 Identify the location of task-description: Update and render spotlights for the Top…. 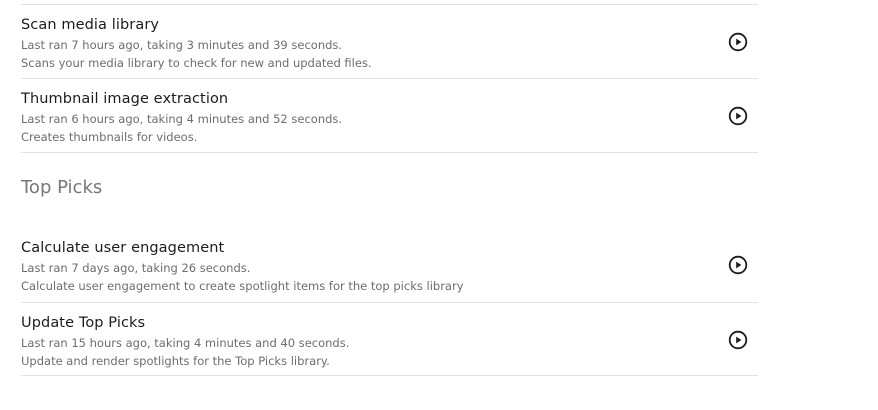
(175, 361).